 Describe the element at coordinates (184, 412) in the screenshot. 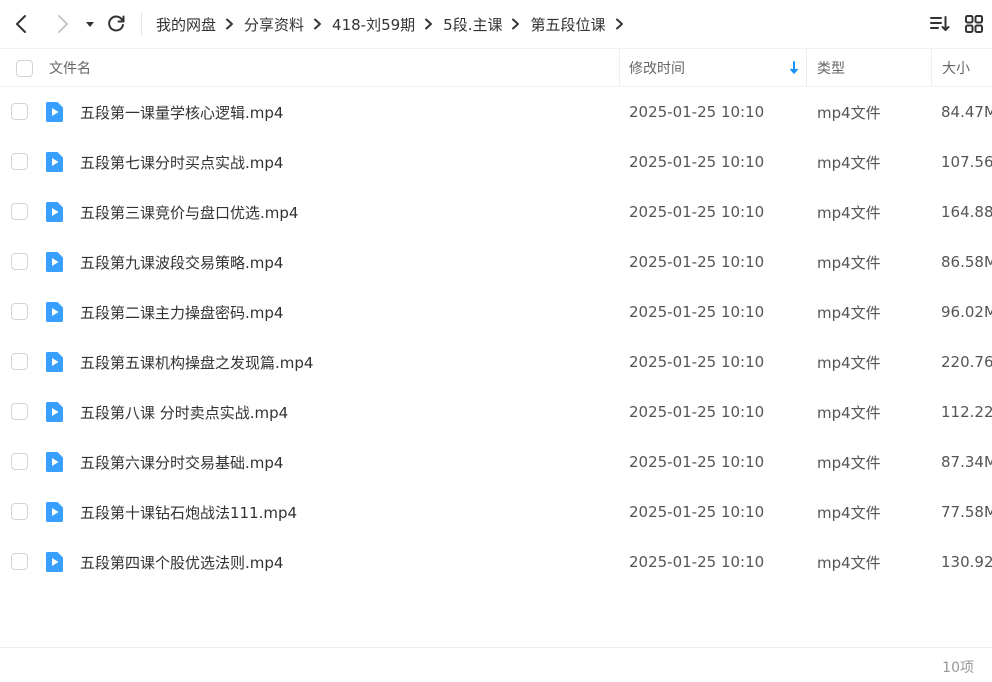

I see `file-name: 五段第八课 分时卖点实战.mp4` at that location.